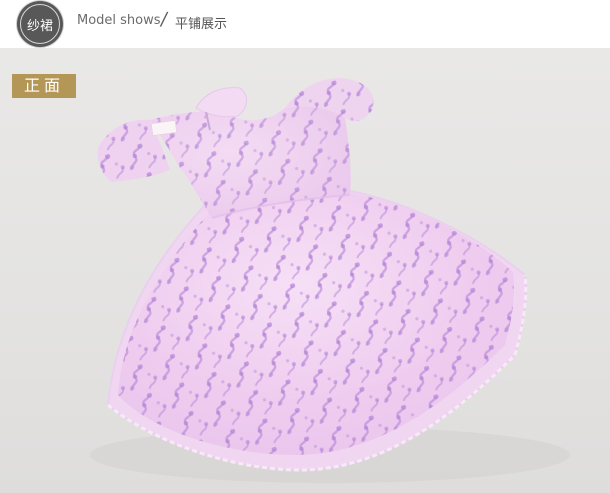 This screenshot has height=493, width=610. I want to click on category-badge: 纱裙, so click(40, 24).